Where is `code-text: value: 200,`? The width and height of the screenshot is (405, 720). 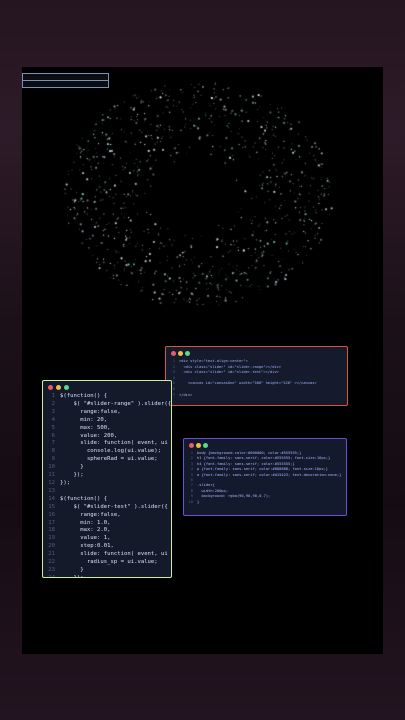
code-text: value: 200, is located at coordinates (89, 435).